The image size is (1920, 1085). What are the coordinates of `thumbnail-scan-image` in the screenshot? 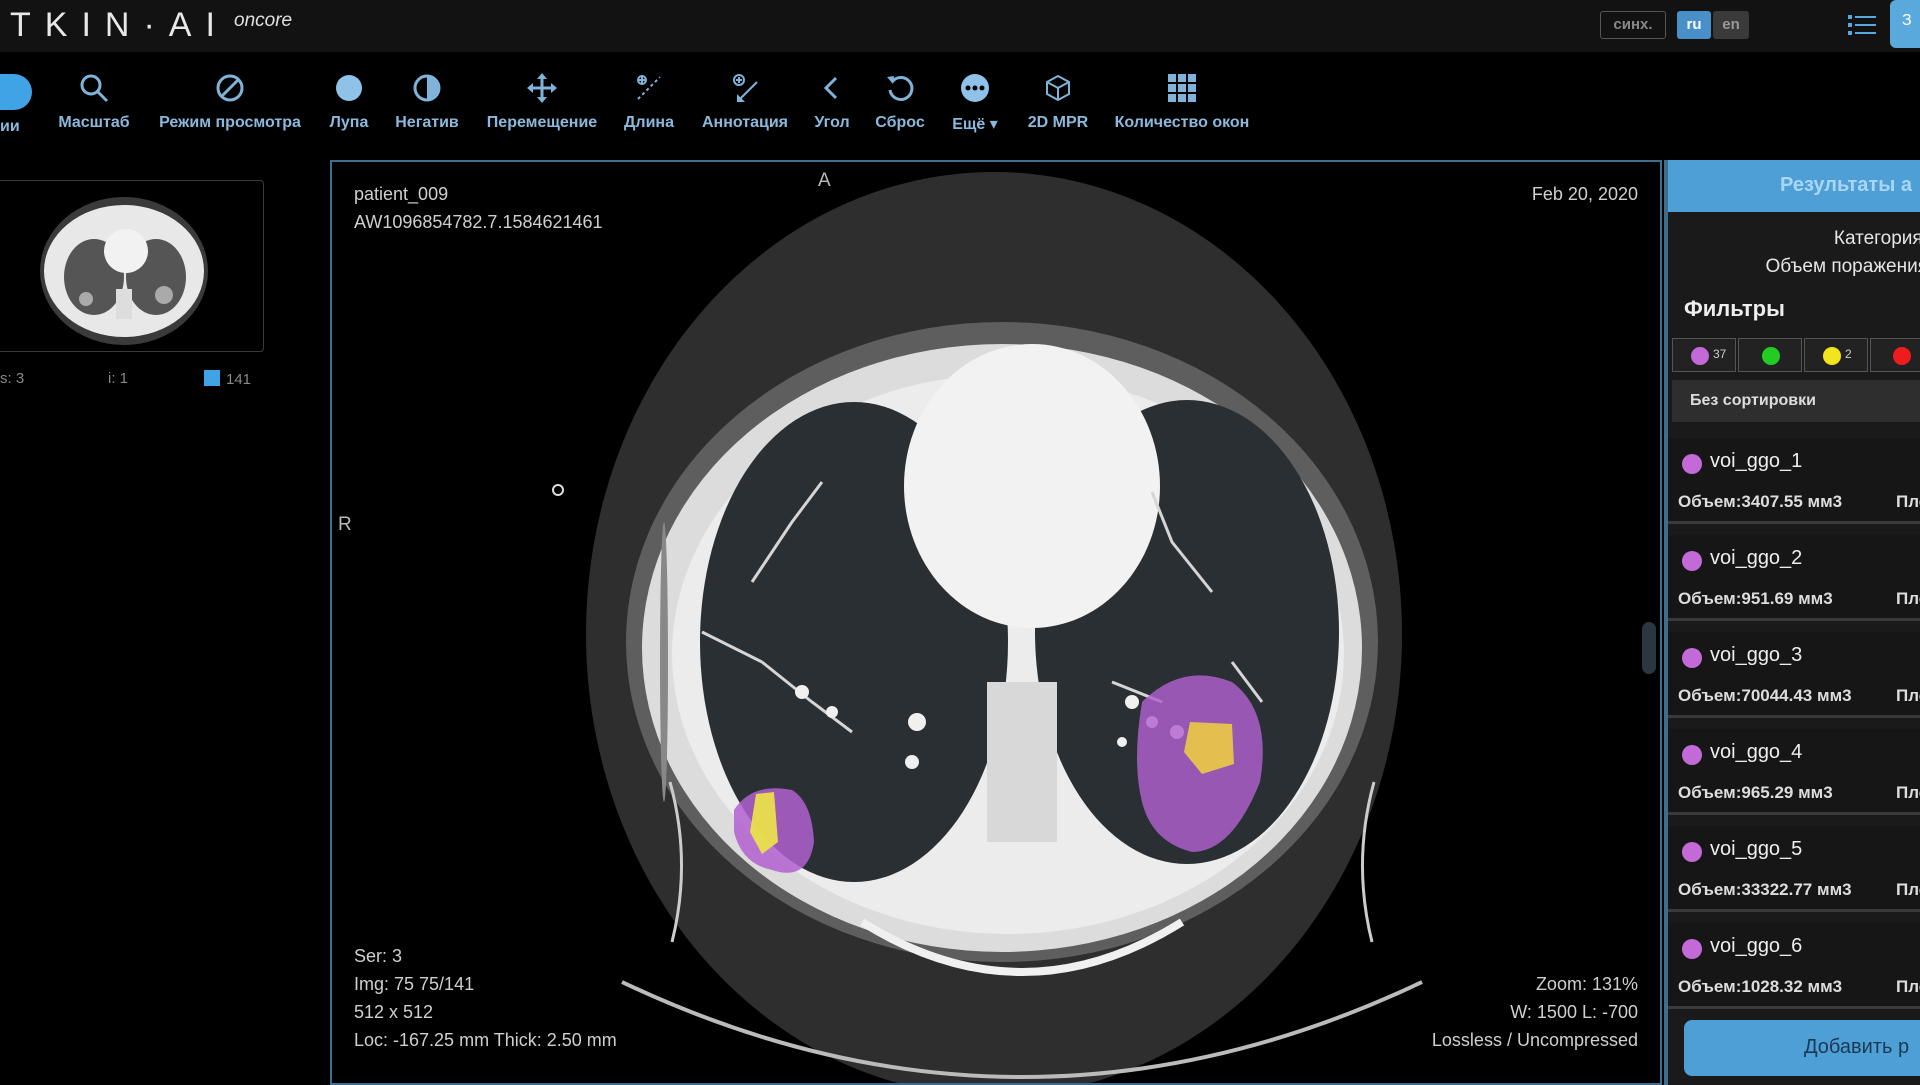 It's located at (124, 271).